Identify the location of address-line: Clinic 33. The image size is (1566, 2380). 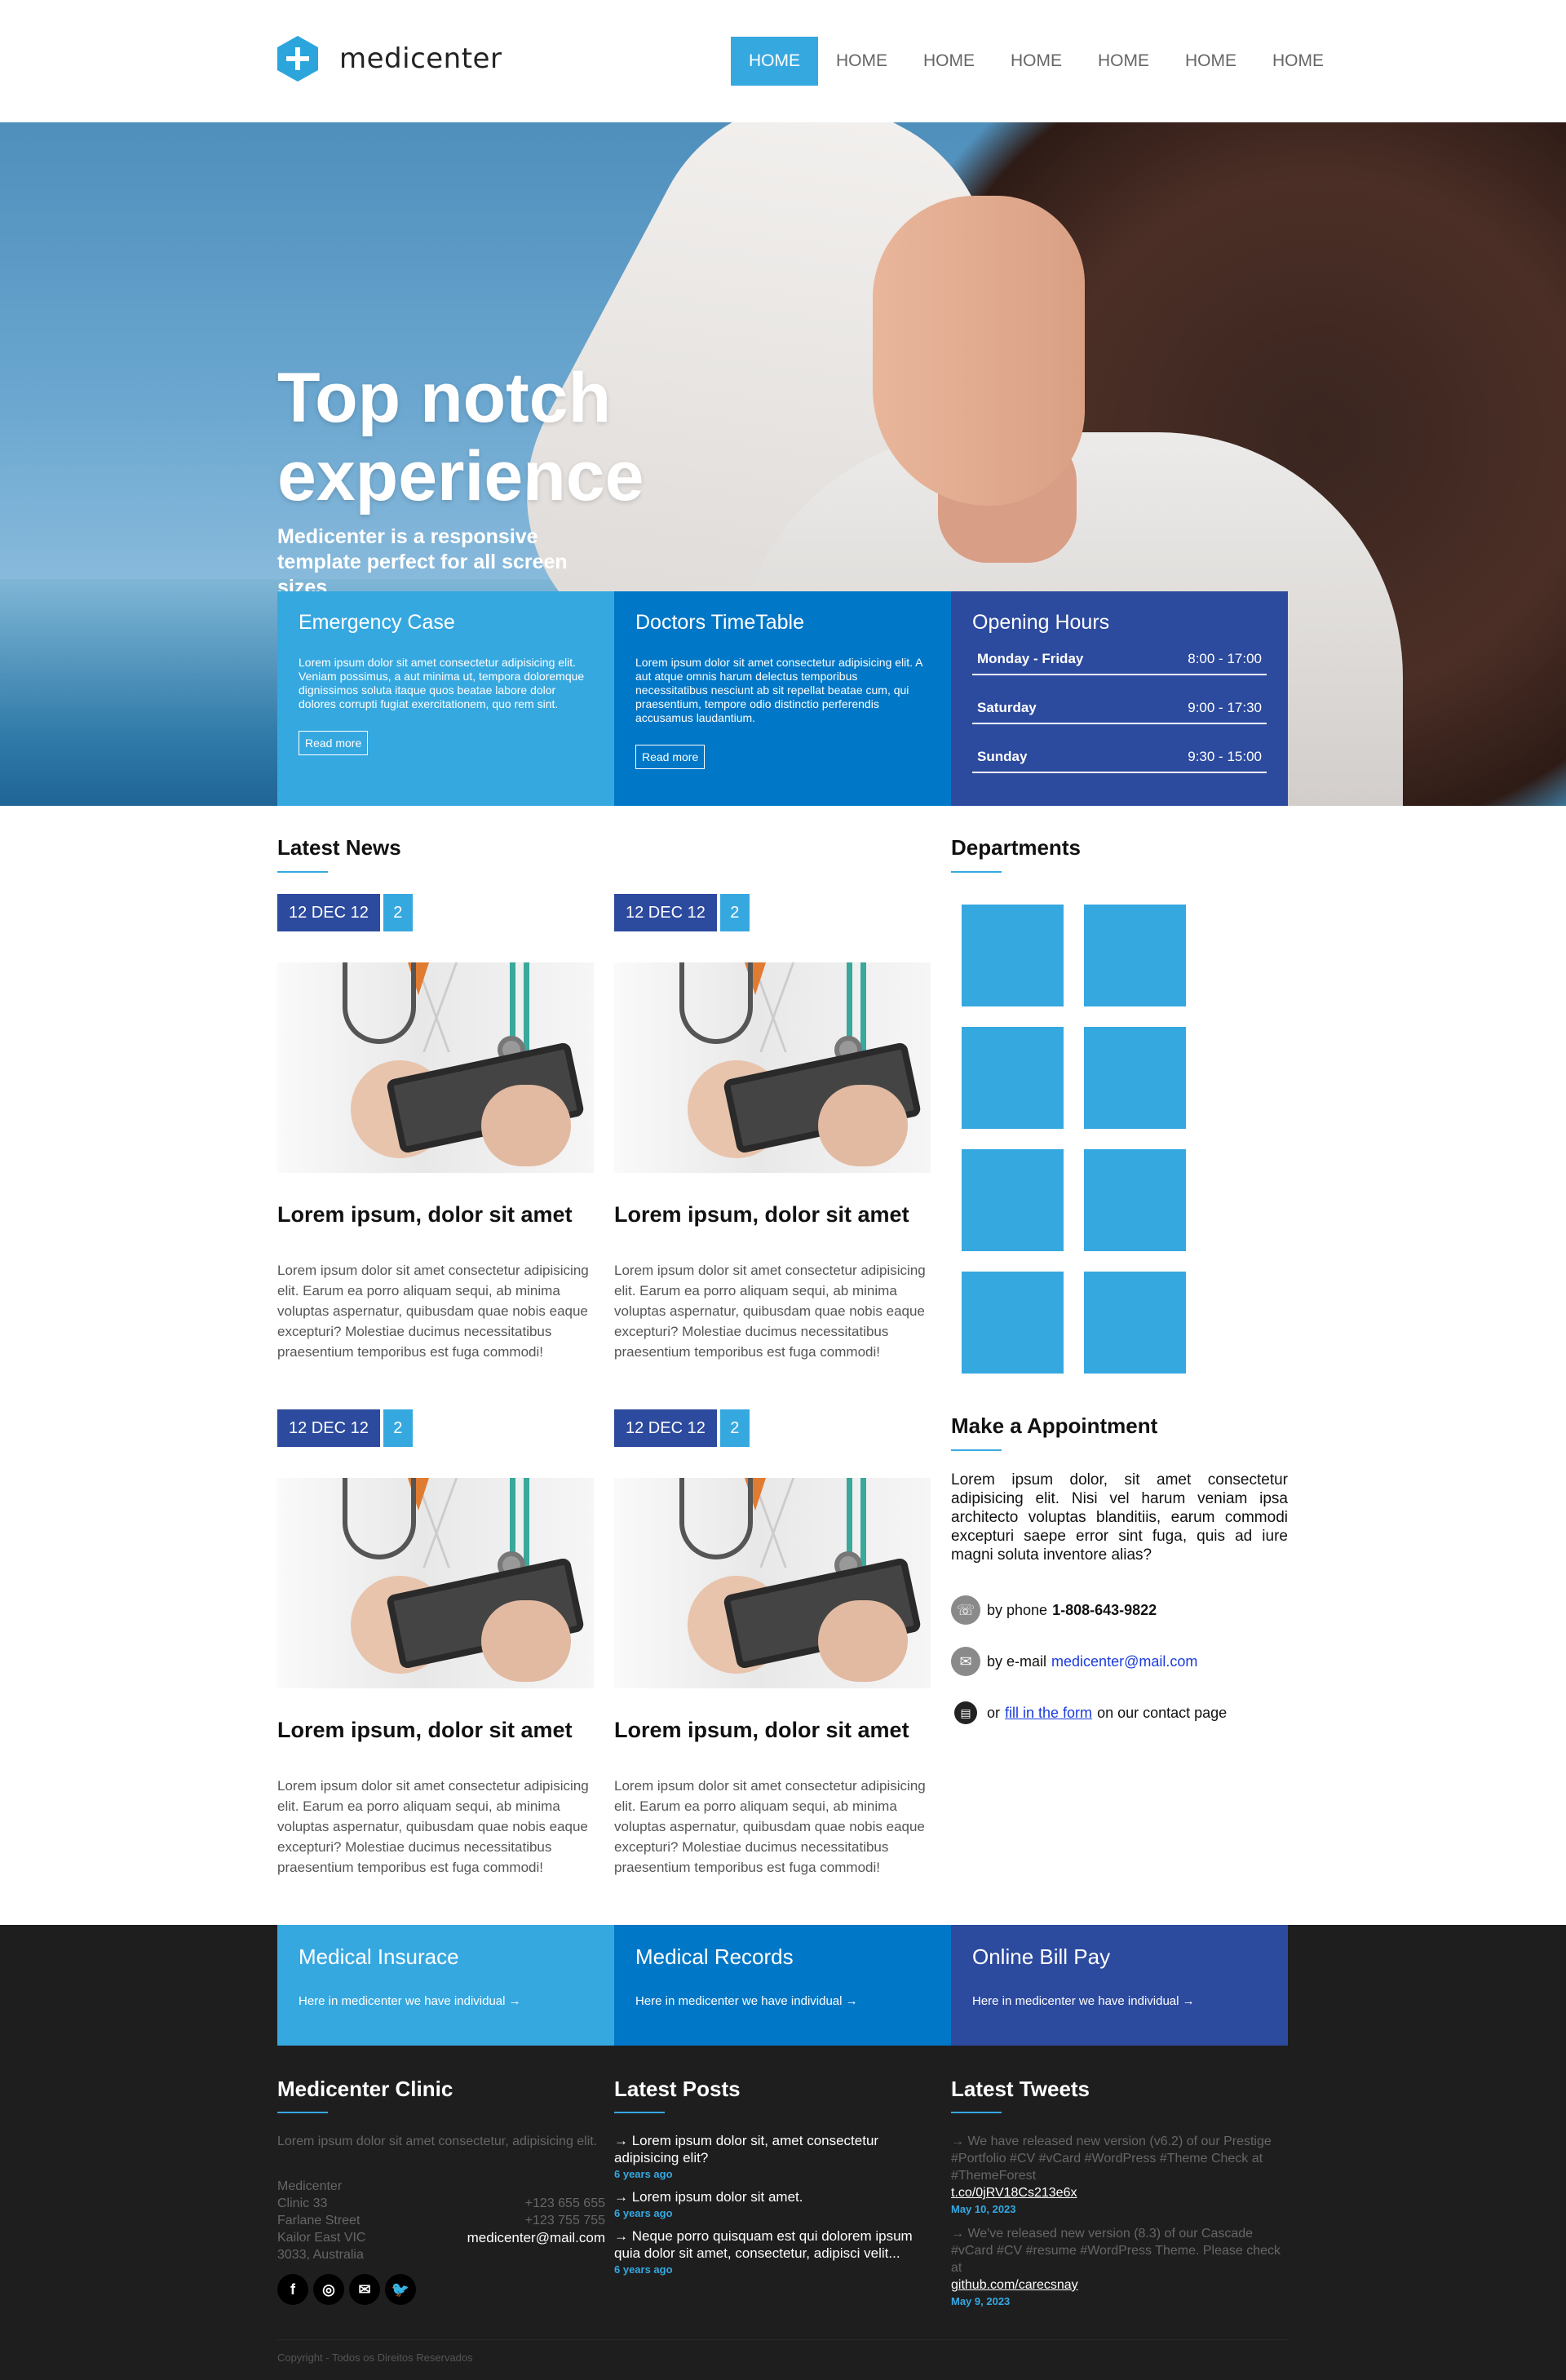
(302, 2203).